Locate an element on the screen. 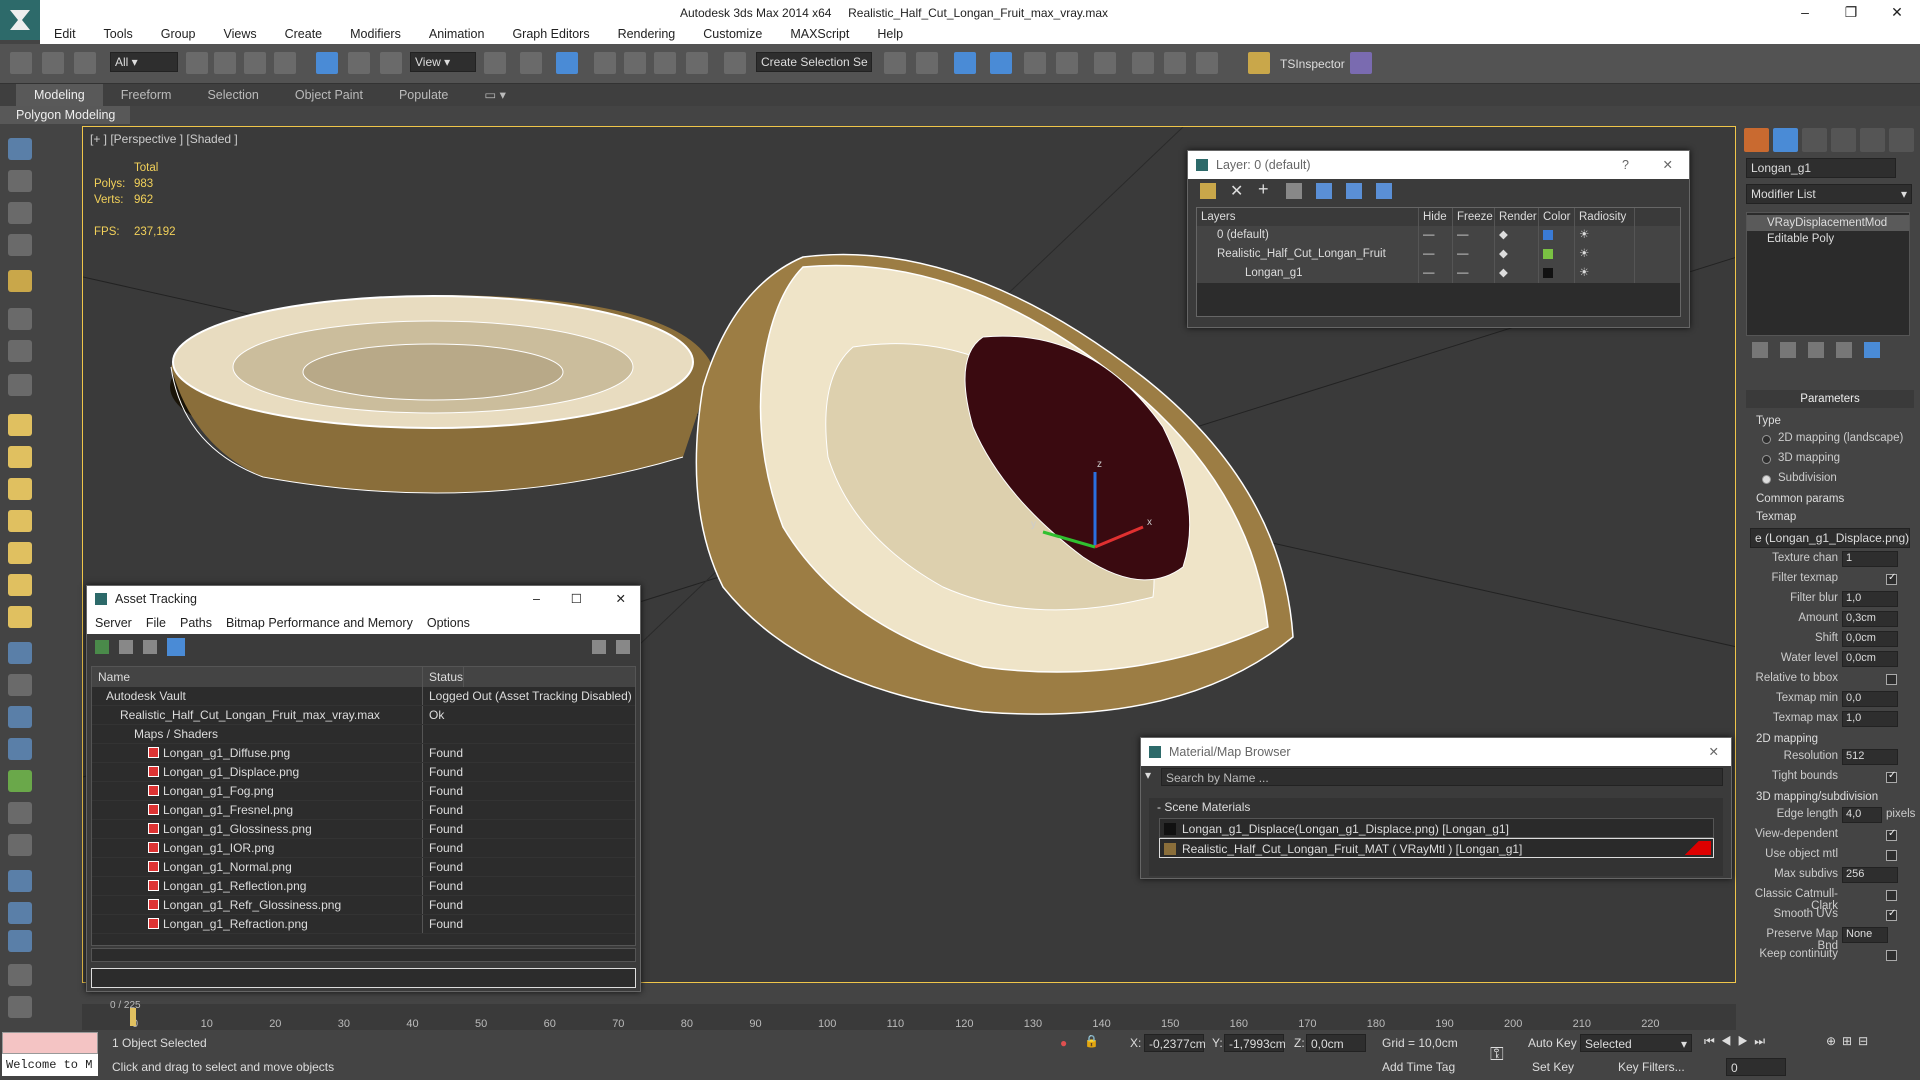  z-coord-field: 0,0cm is located at coordinates (1336, 1043).